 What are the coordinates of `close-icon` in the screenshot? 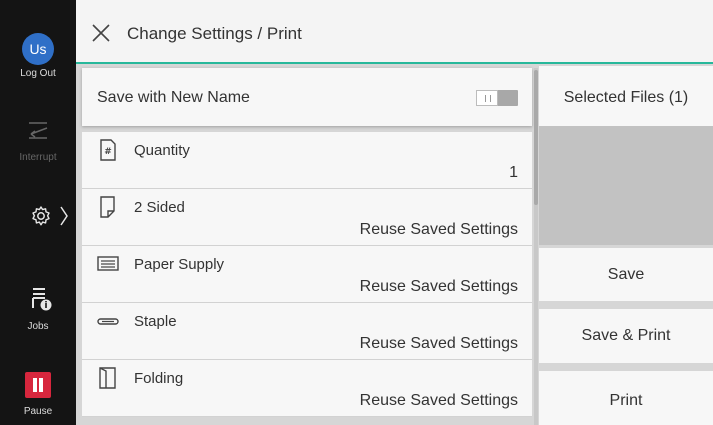 It's located at (101, 33).